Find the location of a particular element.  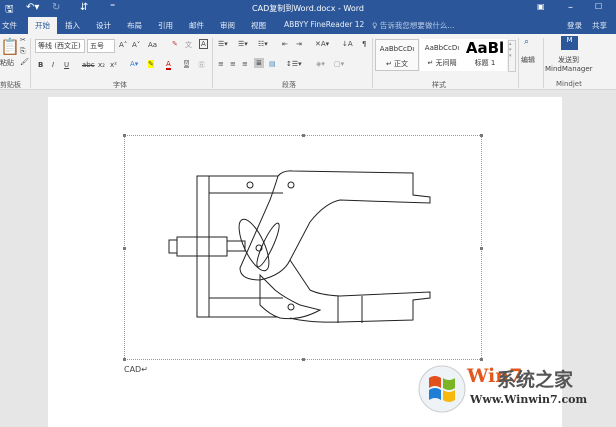

cad-lower-link is located at coordinates (290, 296).